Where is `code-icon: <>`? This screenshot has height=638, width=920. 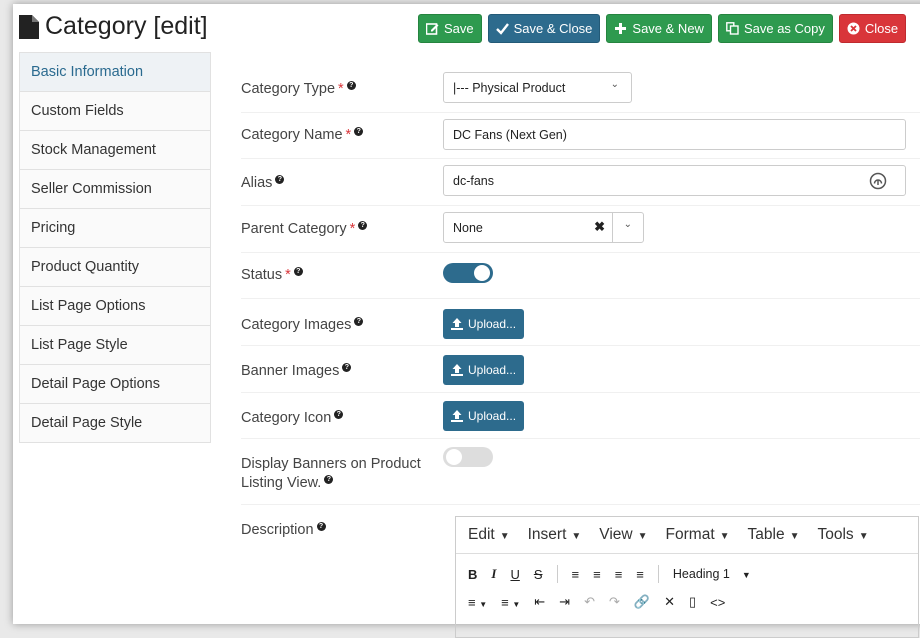 code-icon: <> is located at coordinates (717, 602).